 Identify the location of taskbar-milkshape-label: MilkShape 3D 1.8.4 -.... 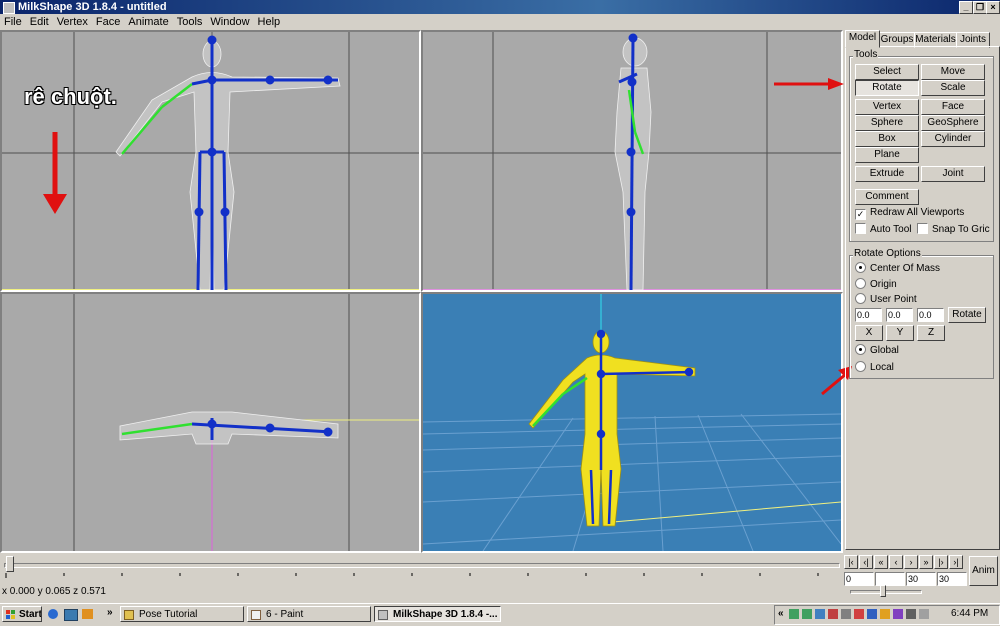
(445, 614).